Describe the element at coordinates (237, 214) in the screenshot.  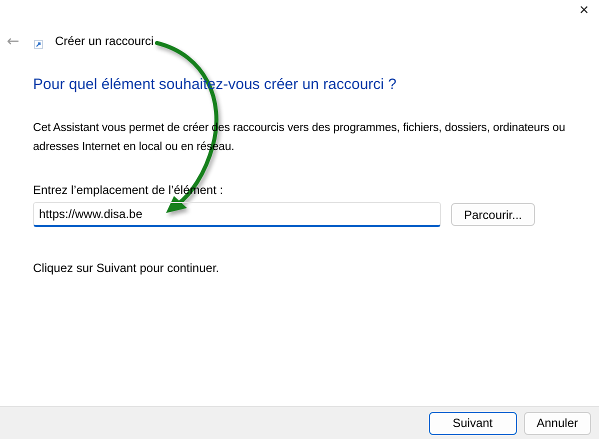
I see `location-field: https://www.disa.be` at that location.